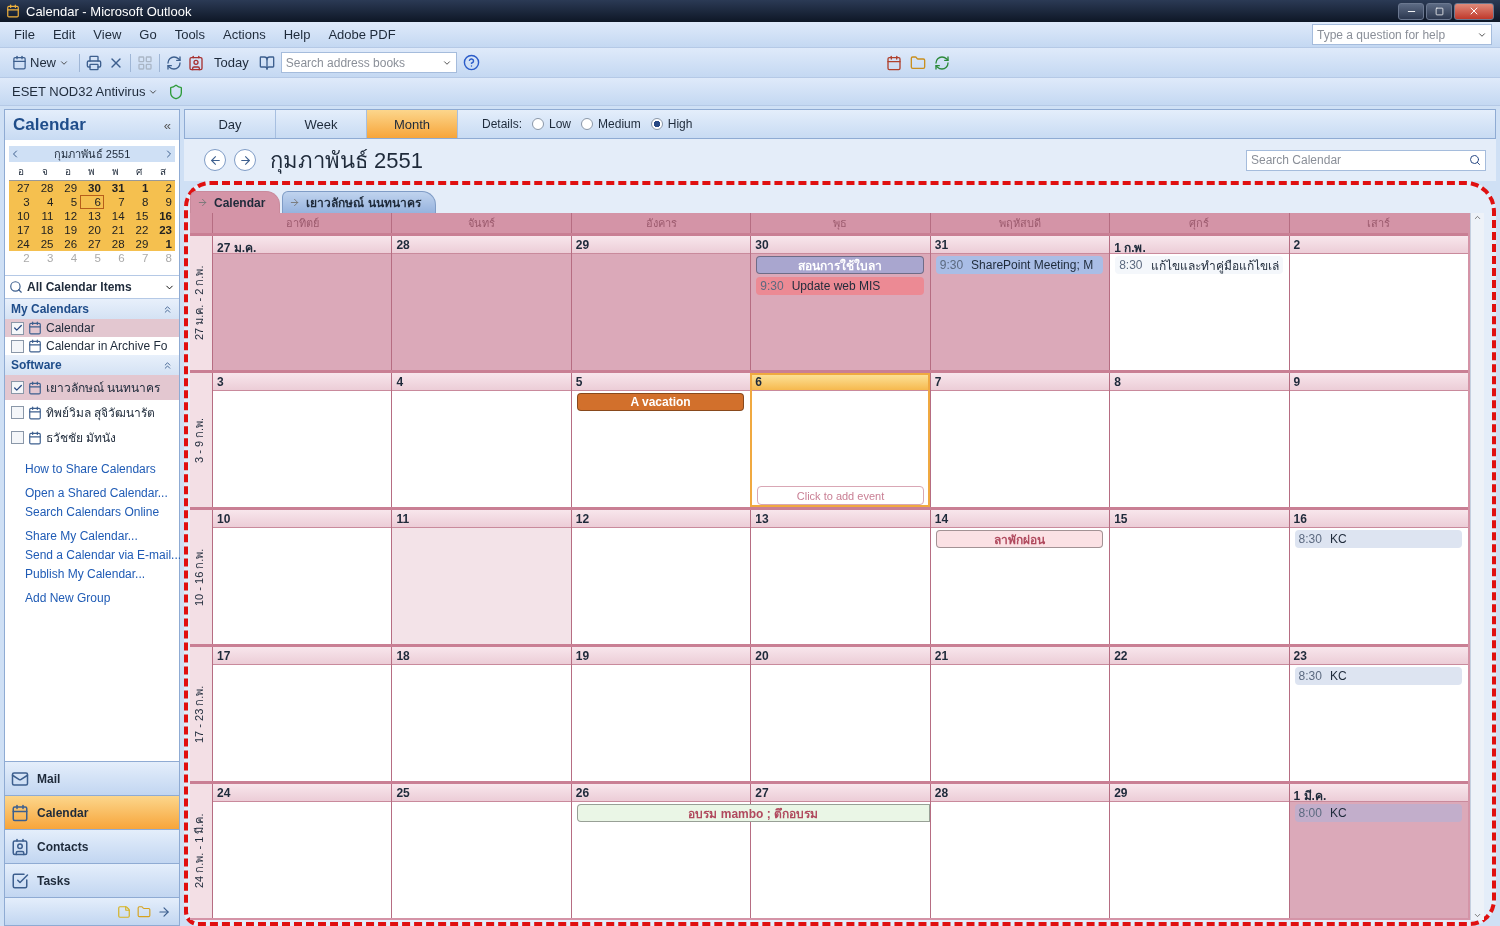 This screenshot has height=926, width=1500. I want to click on today-button: Today, so click(231, 62).